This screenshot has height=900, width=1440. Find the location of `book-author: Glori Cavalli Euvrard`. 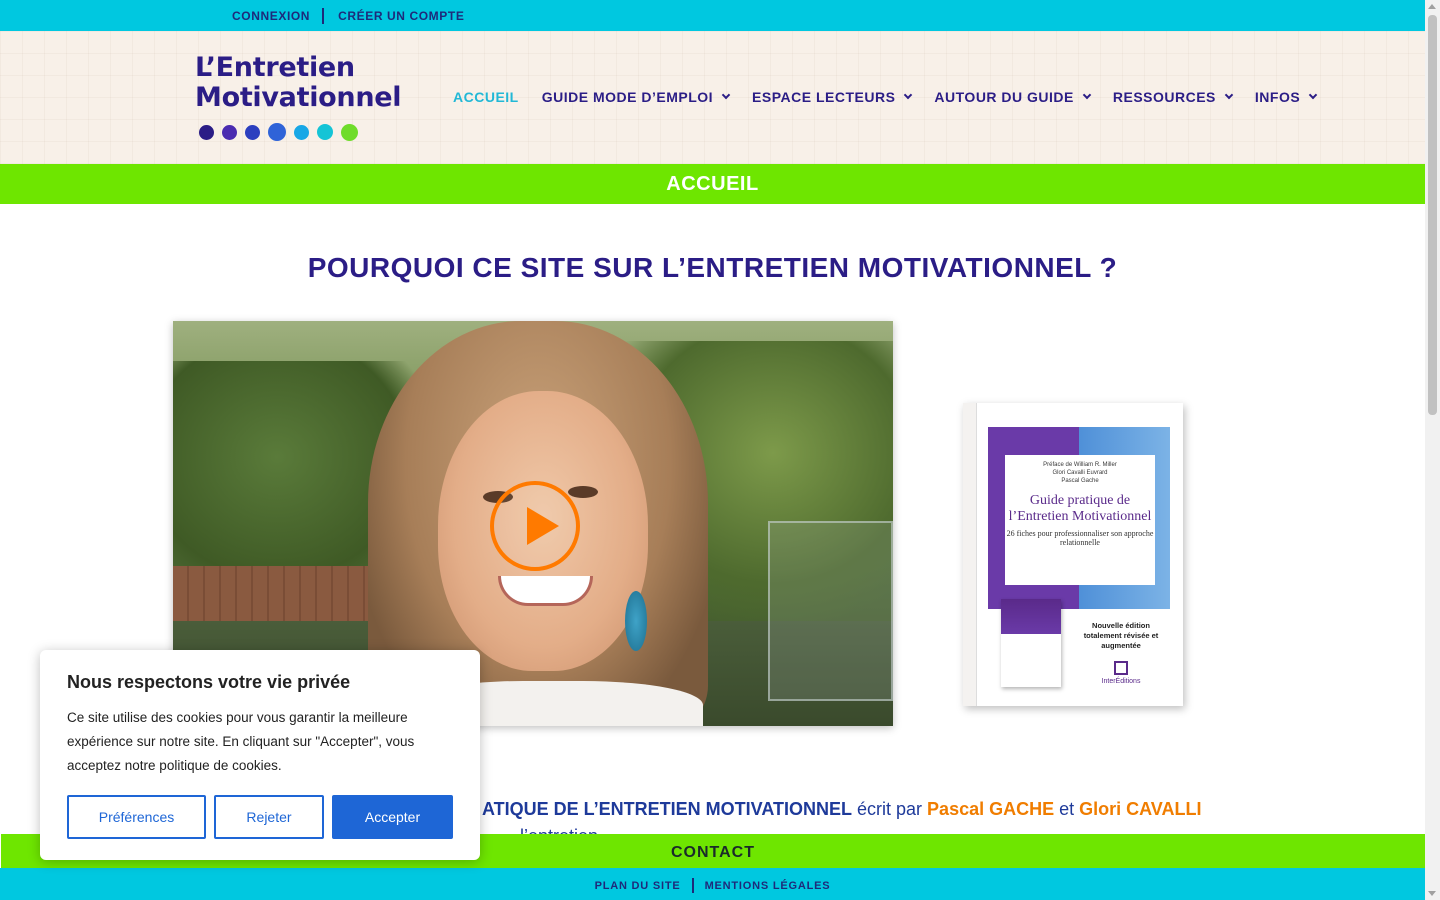

book-author: Glori Cavalli Euvrard is located at coordinates (1080, 473).